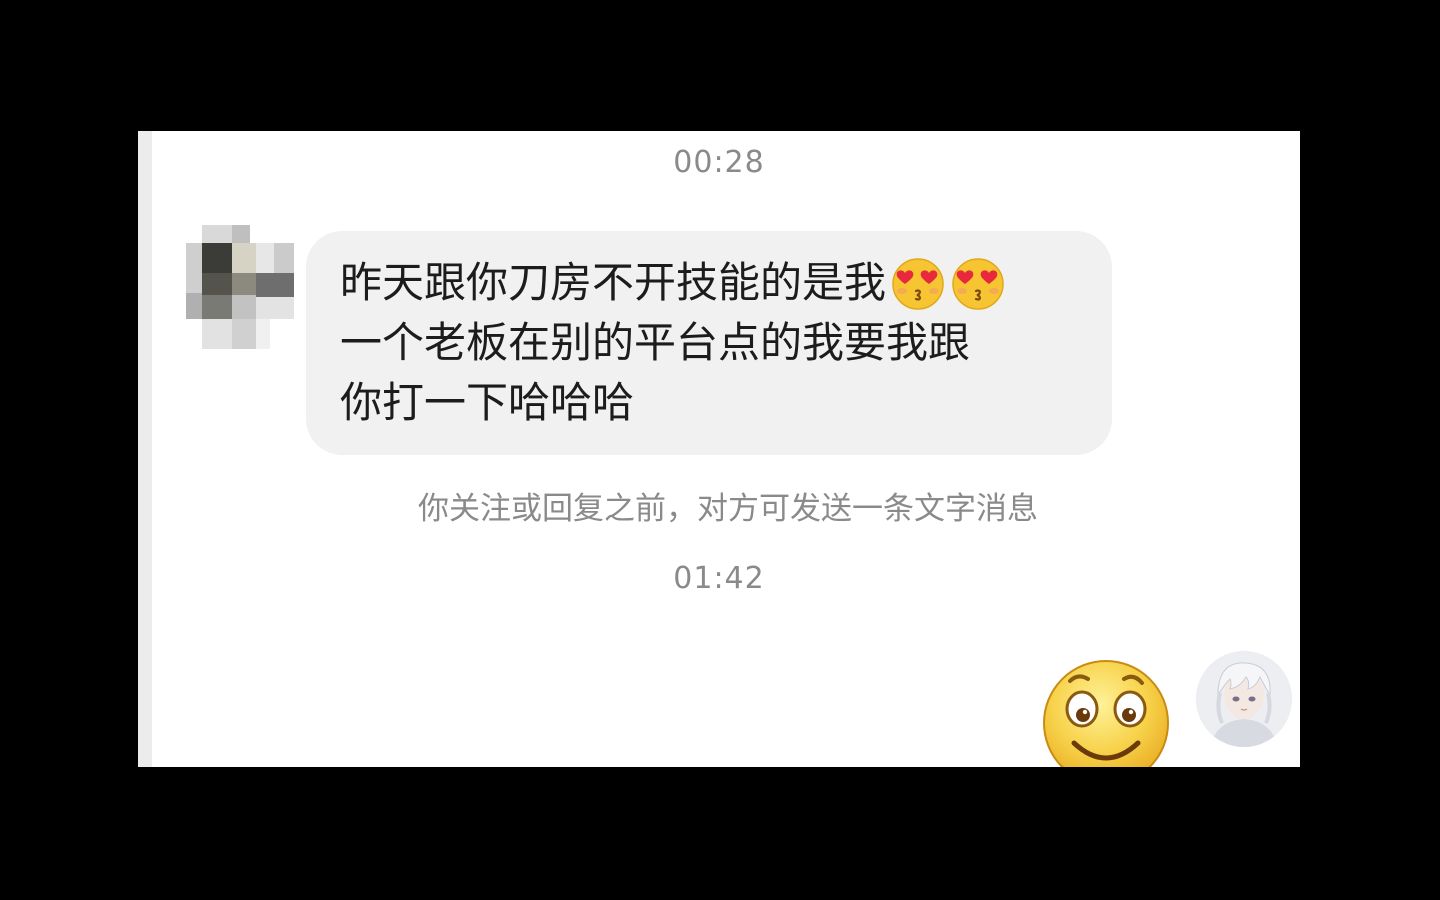 The width and height of the screenshot is (1440, 900). I want to click on incoming-message-bubble: 昨天跟你刀房不开技能的是我 一个老板在别的平台点的我要我跟 你打一下哈哈哈, so click(709, 343).